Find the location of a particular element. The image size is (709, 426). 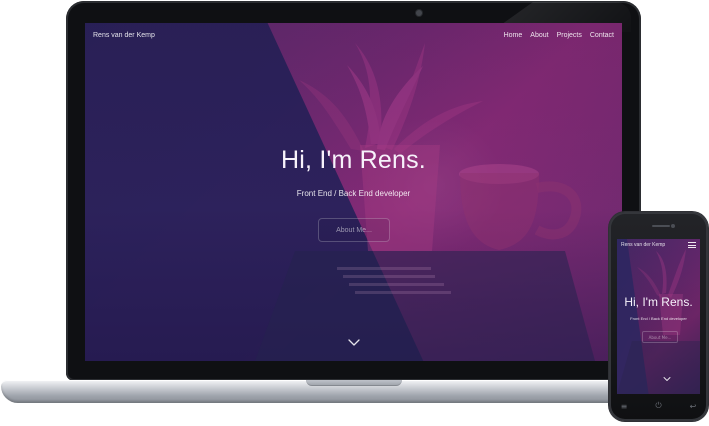

nav-links: Home About Projects Contact is located at coordinates (559, 35).